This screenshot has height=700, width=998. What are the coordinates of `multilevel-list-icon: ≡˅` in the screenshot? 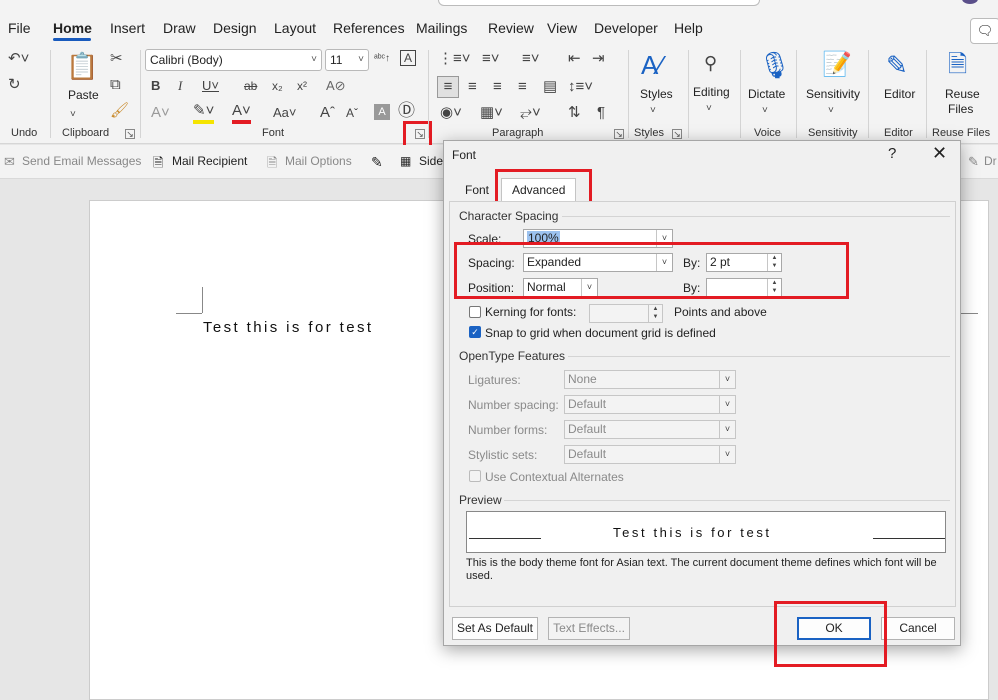 It's located at (531, 59).